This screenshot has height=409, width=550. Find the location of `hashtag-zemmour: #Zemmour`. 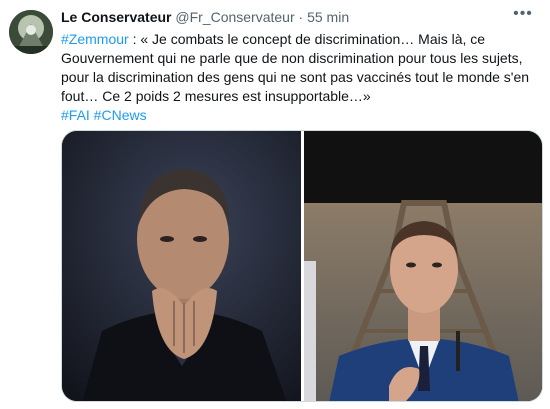

hashtag-zemmour: #Zemmour is located at coordinates (95, 39).